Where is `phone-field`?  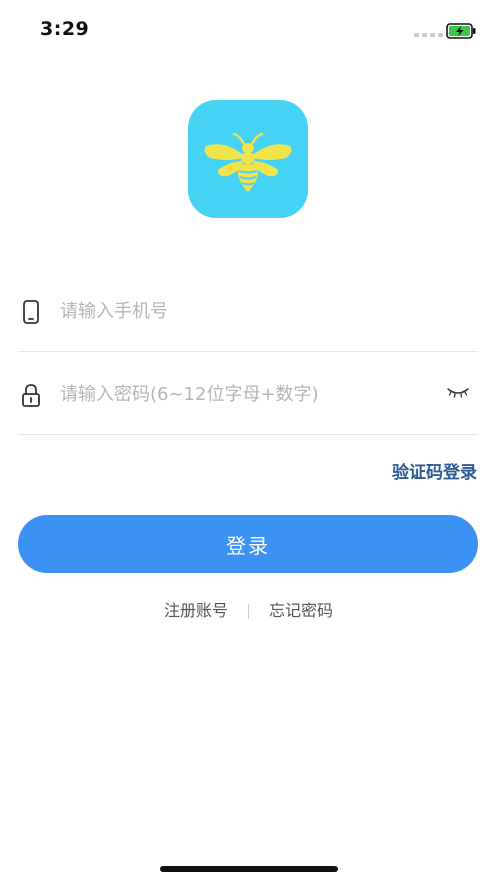 phone-field is located at coordinates (248, 312).